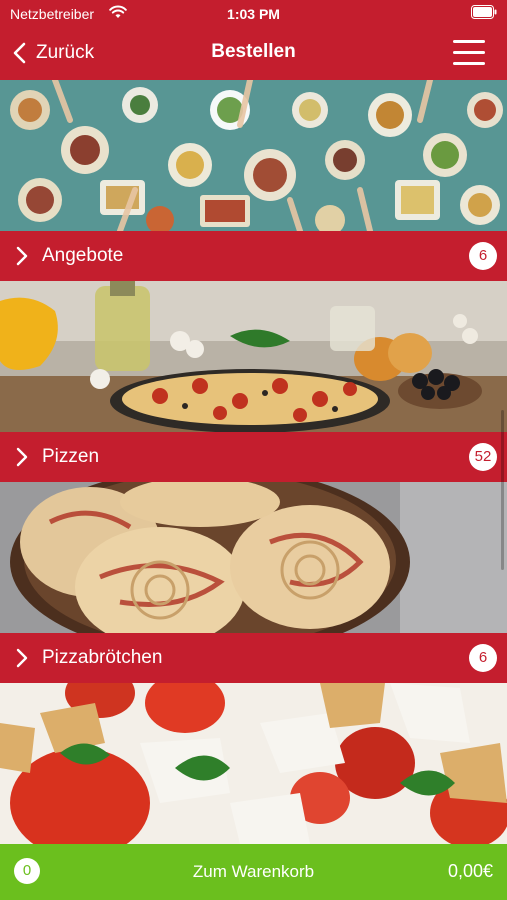 Image resolution: width=507 pixels, height=900 pixels. What do you see at coordinates (502, 490) in the screenshot?
I see `scroll-indicator` at bounding box center [502, 490].